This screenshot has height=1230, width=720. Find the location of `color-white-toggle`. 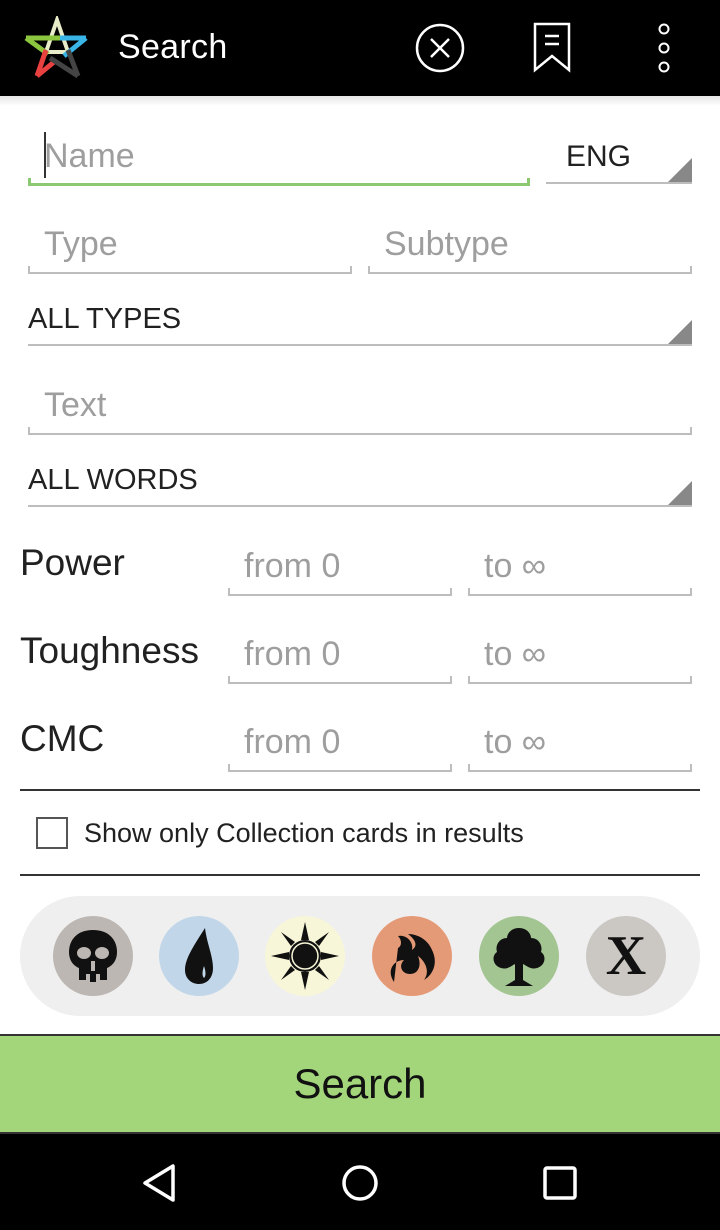

color-white-toggle is located at coordinates (305, 956).